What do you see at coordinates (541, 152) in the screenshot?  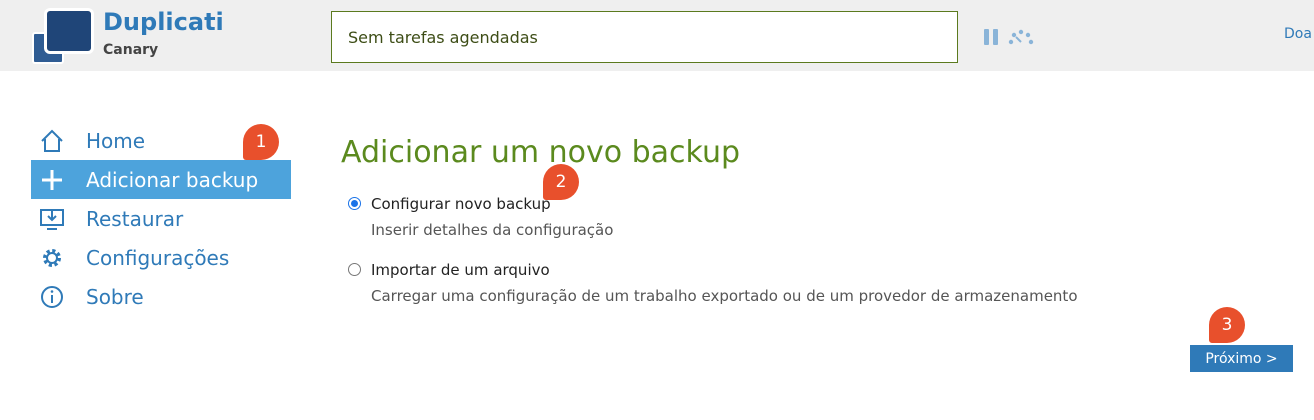 I see `page-title: Adicionar um novo backup` at bounding box center [541, 152].